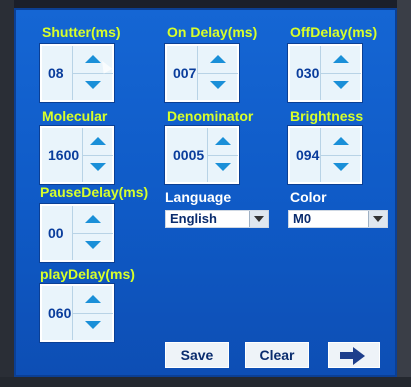 This screenshot has height=387, width=411. I want to click on shutter-decrement-button, so click(93, 86).